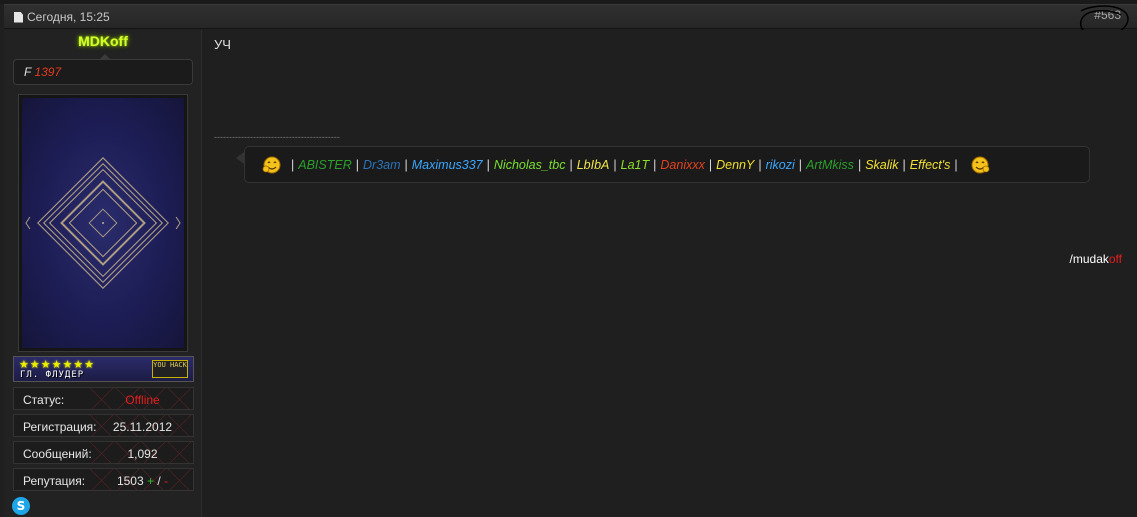  I want to click on signature-name-link: DennY, so click(735, 165).